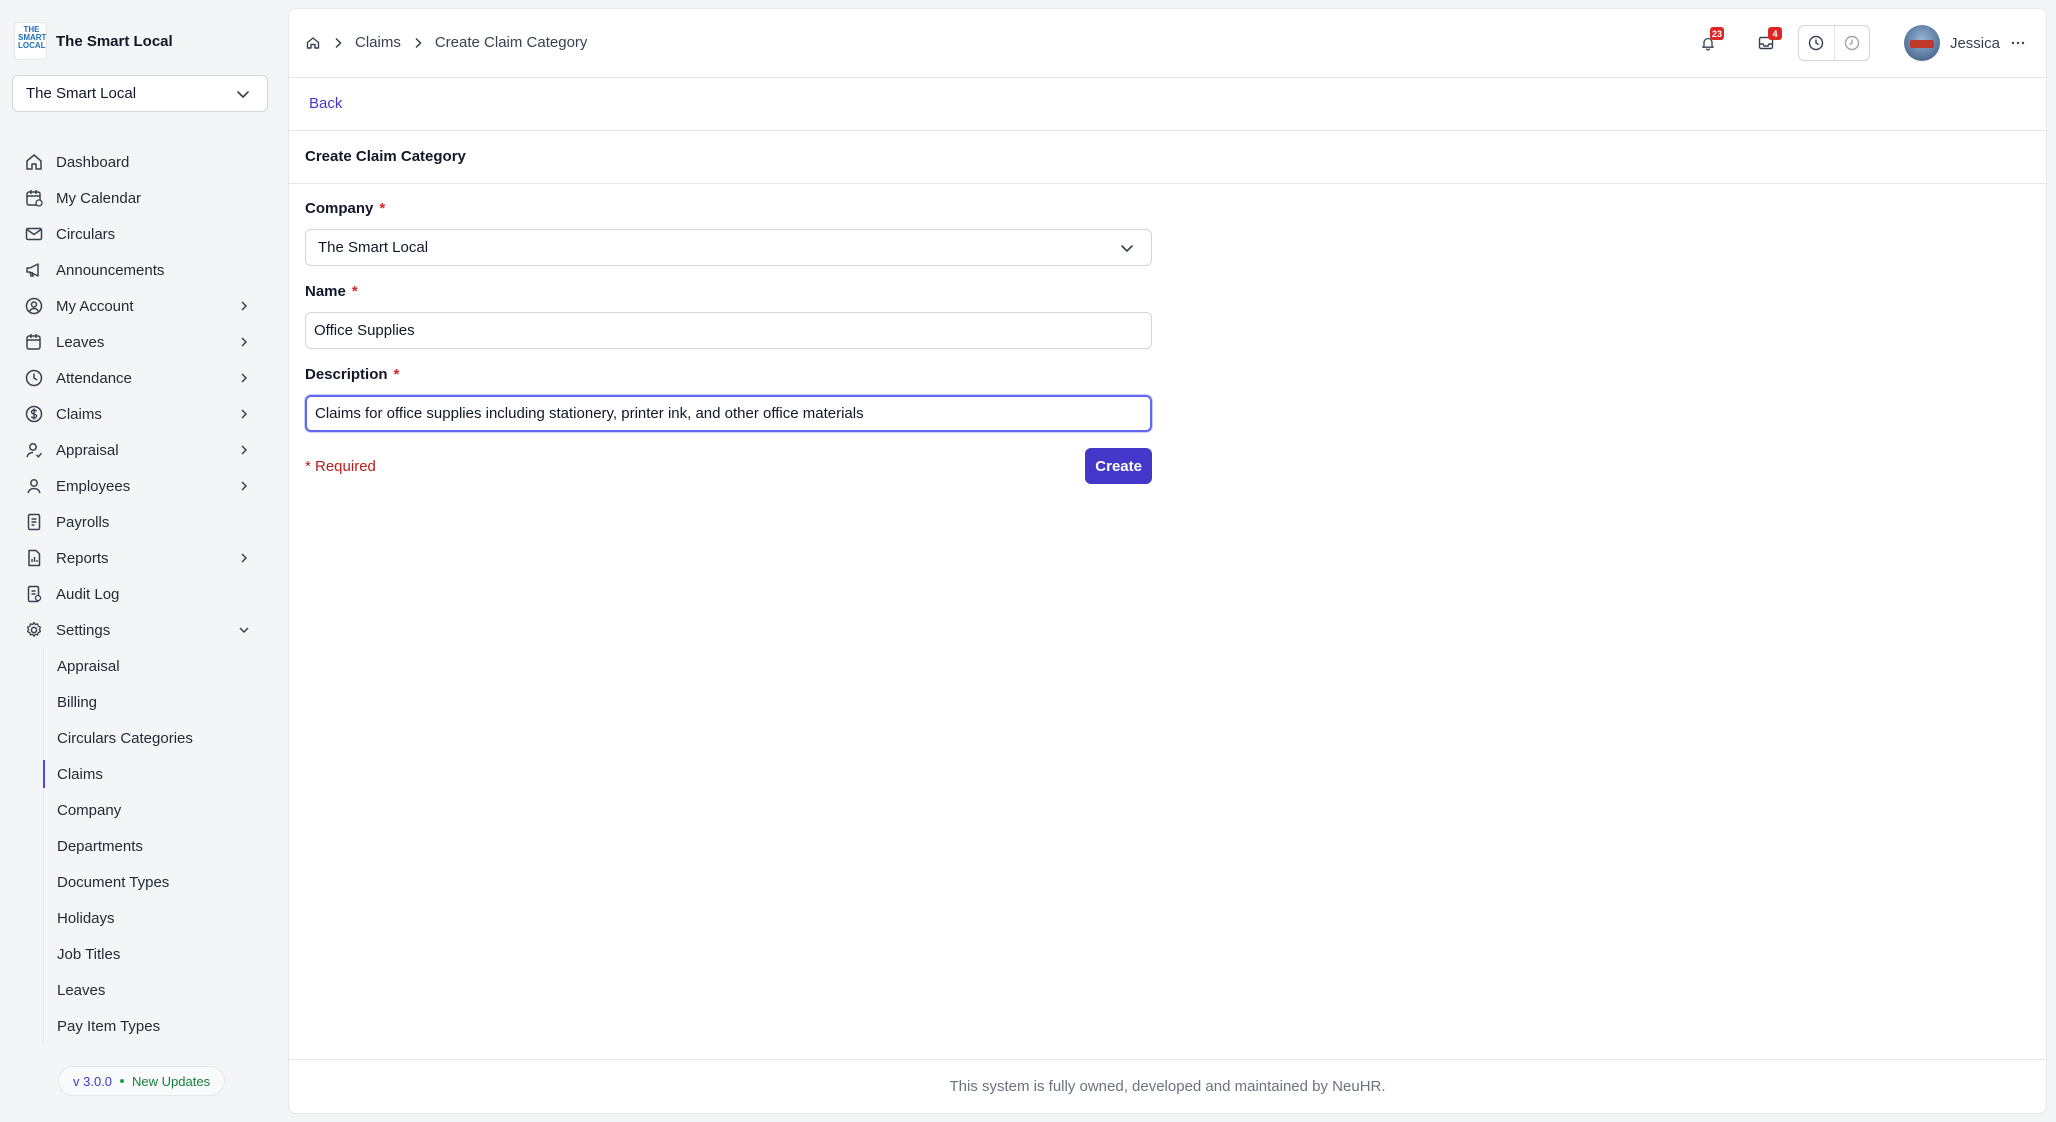 Image resolution: width=2056 pixels, height=1122 pixels. I want to click on company-select: The Smart Local, so click(728, 247).